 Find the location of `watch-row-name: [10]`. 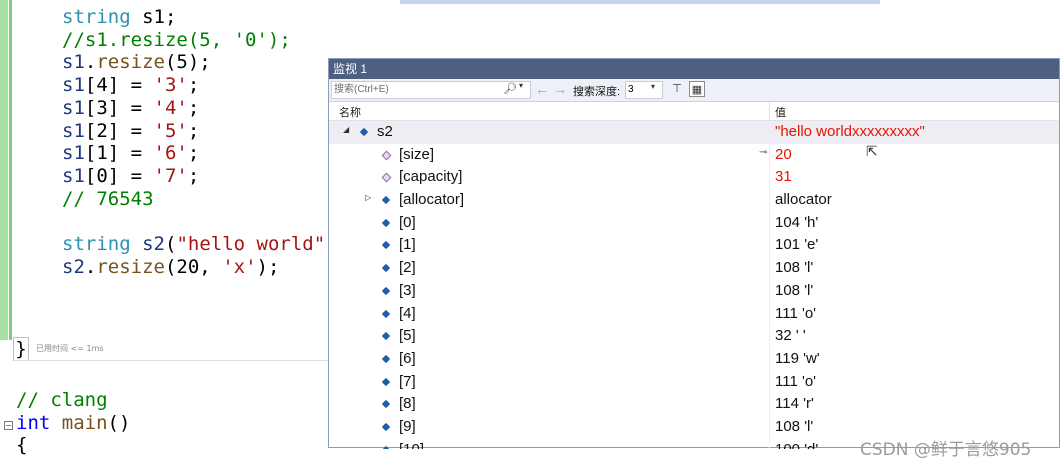

watch-row-name: [10] is located at coordinates (411, 445).